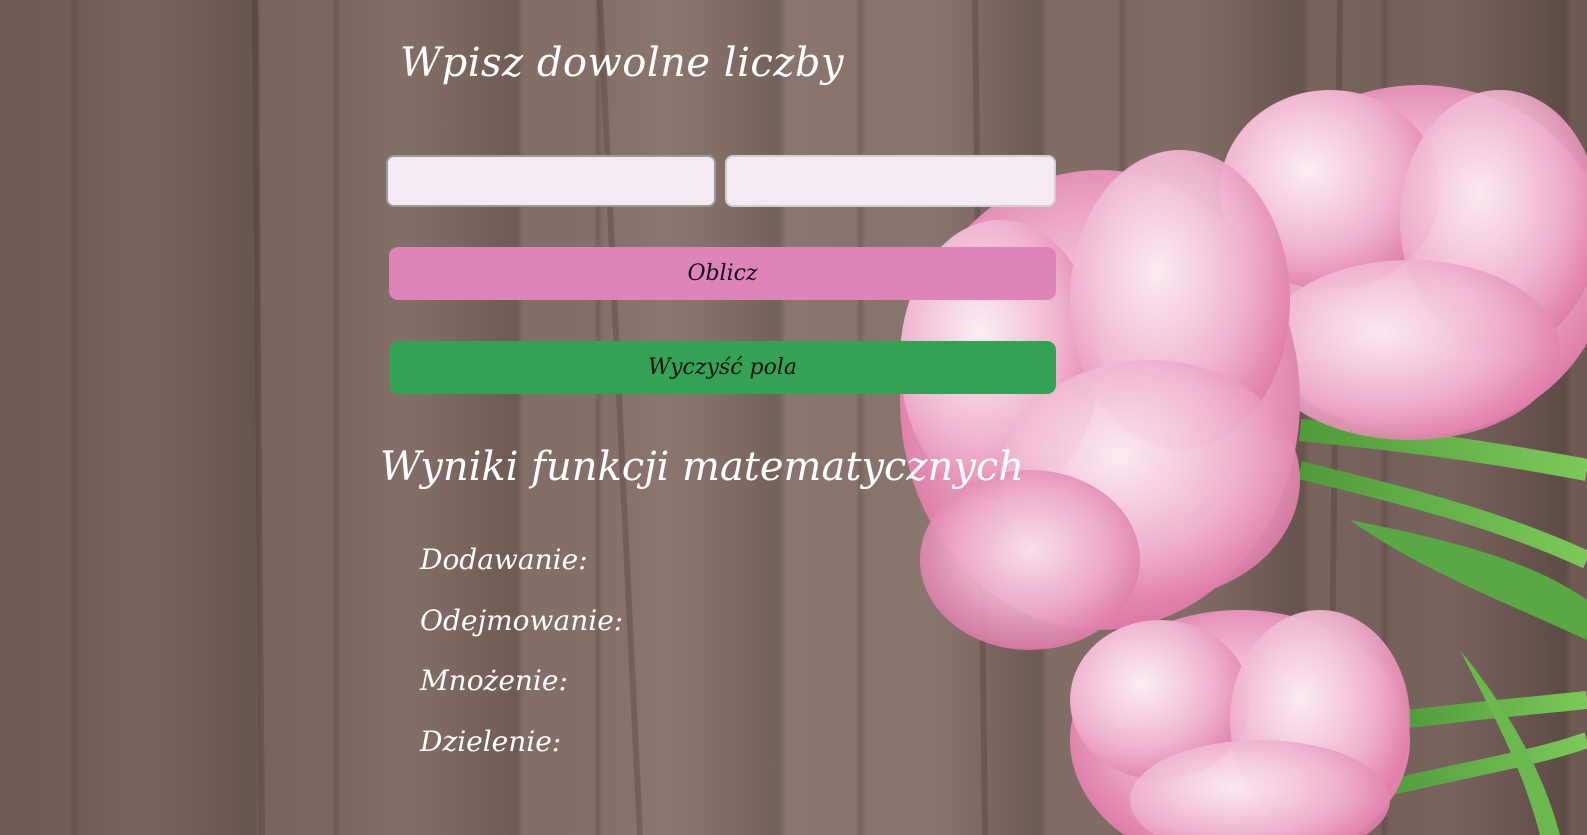  What do you see at coordinates (890, 181) in the screenshot?
I see `second-number-input` at bounding box center [890, 181].